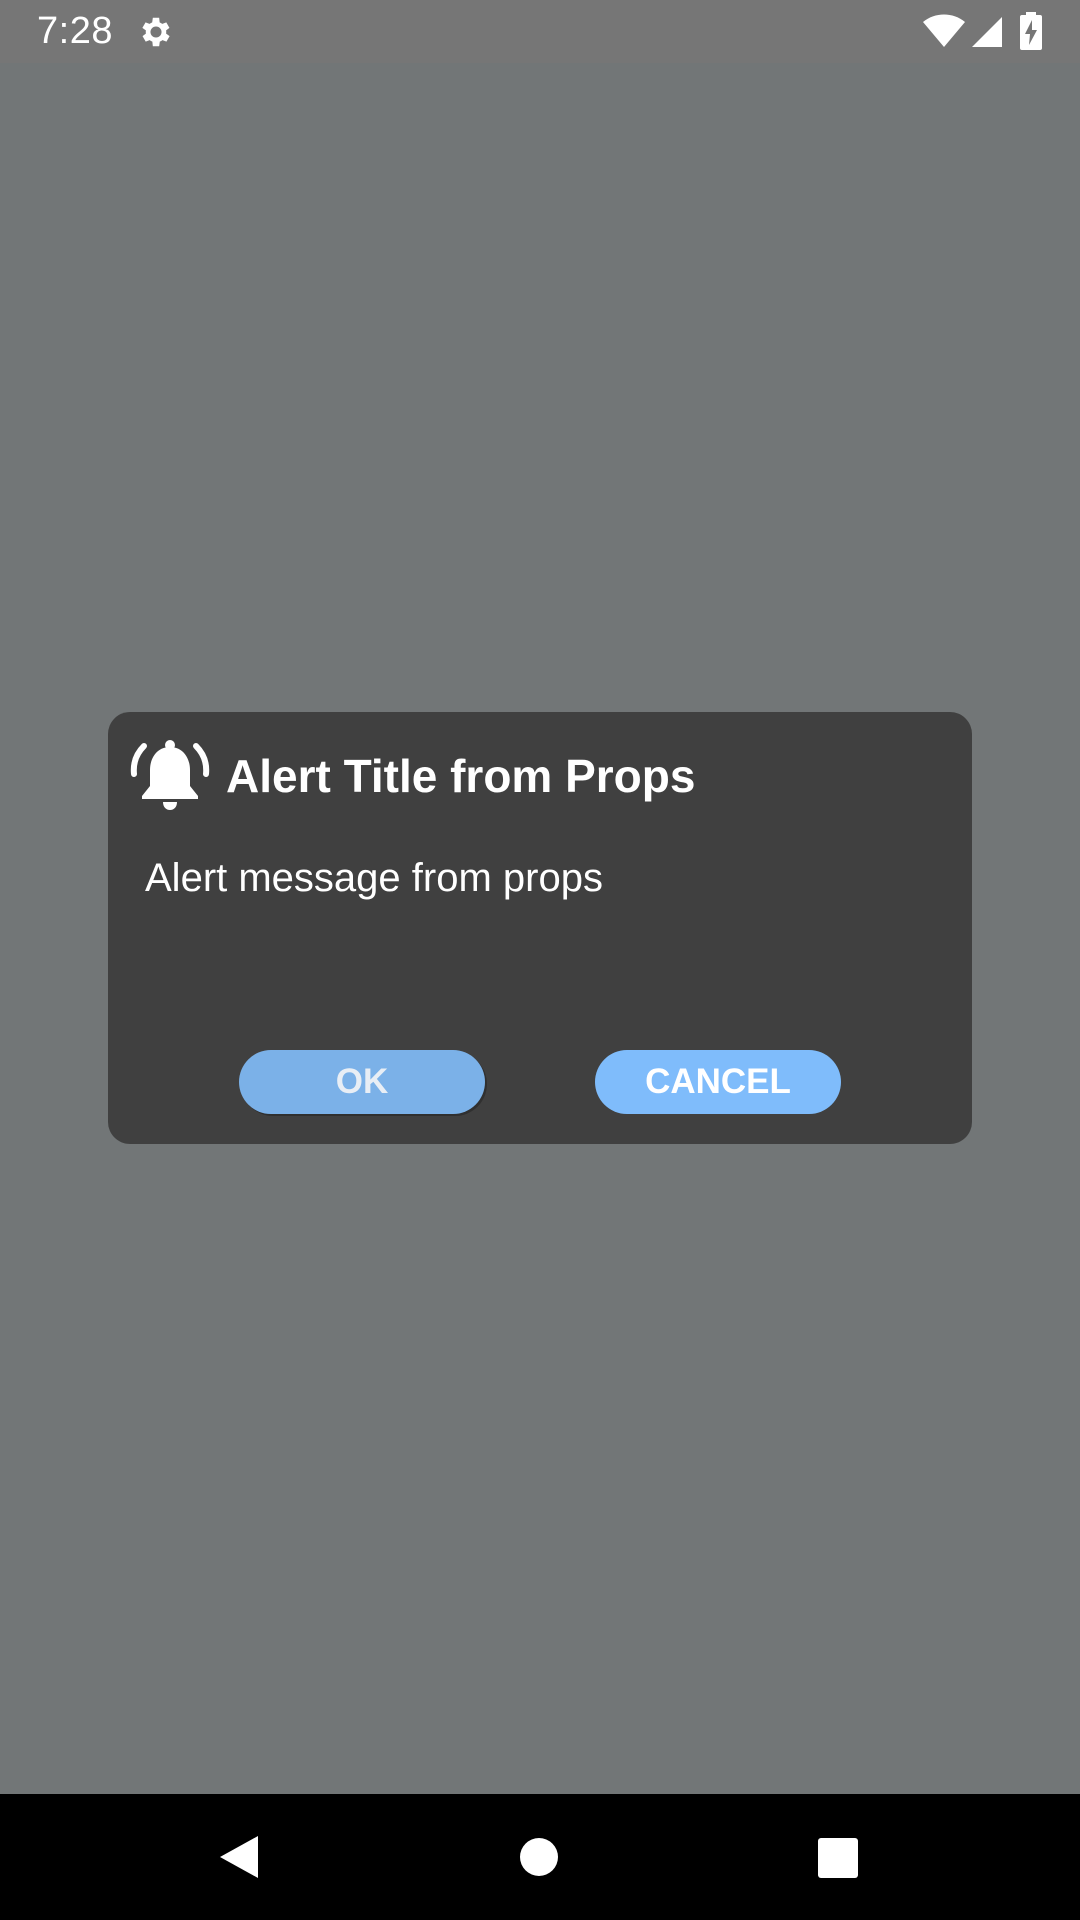 This screenshot has width=1080, height=1920. I want to click on battery-charging-icon, so click(1031, 31).